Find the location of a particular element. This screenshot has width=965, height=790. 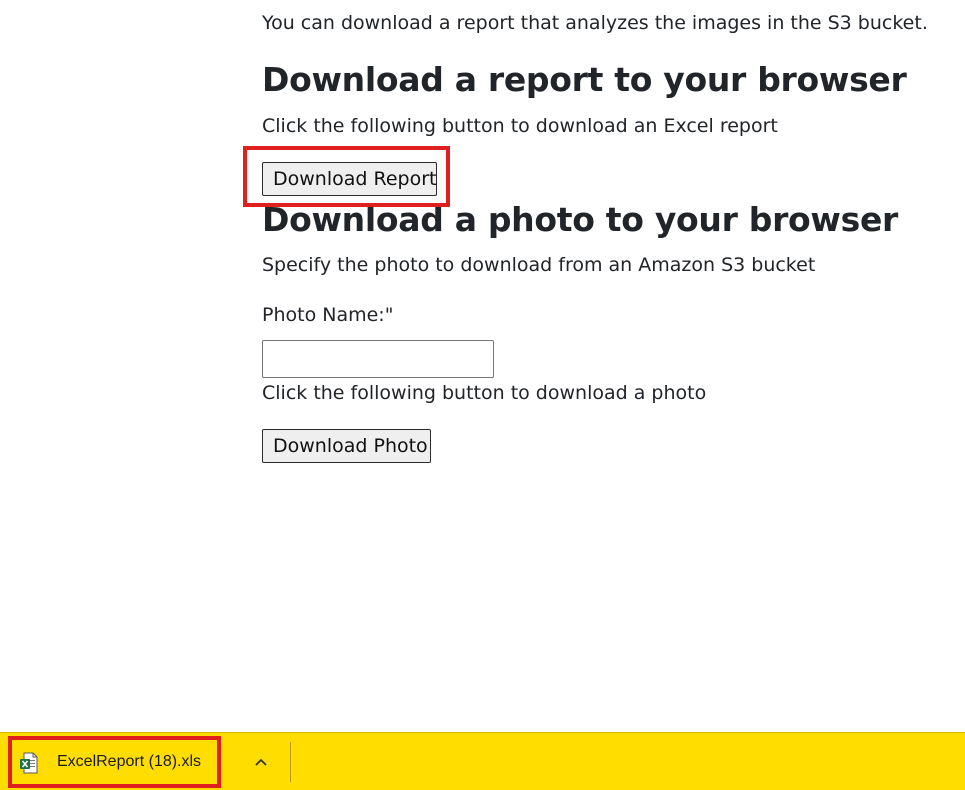

download-photo-button: Download Photo is located at coordinates (346, 446).